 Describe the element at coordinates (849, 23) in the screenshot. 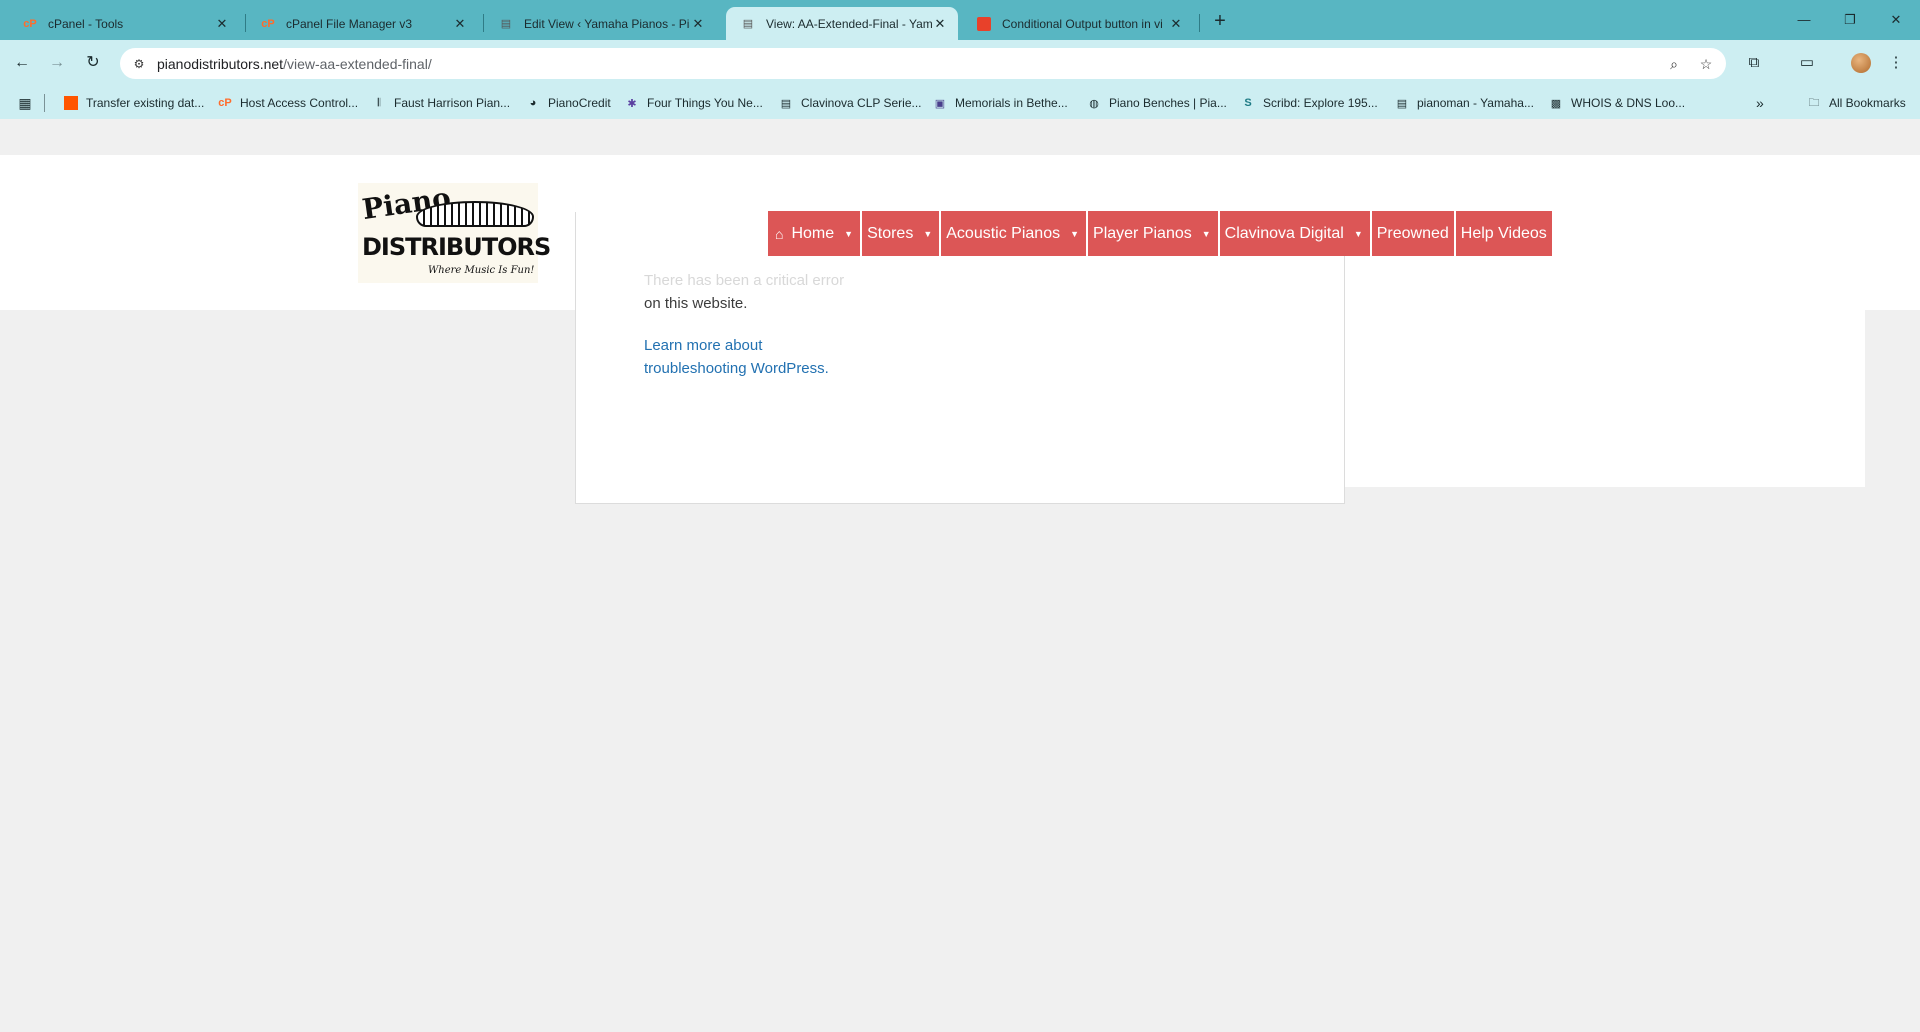

I see `tab-title: View: AA-Extended-Final - Yam` at that location.